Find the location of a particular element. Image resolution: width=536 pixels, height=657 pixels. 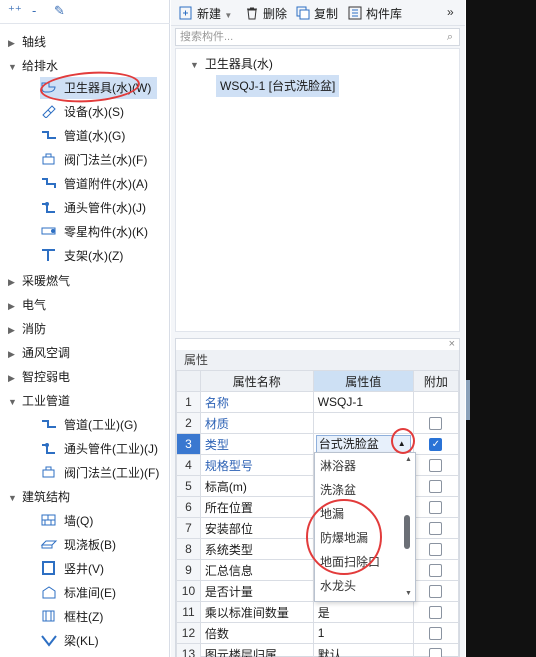

property-value-cell: 默认 is located at coordinates (363, 650).